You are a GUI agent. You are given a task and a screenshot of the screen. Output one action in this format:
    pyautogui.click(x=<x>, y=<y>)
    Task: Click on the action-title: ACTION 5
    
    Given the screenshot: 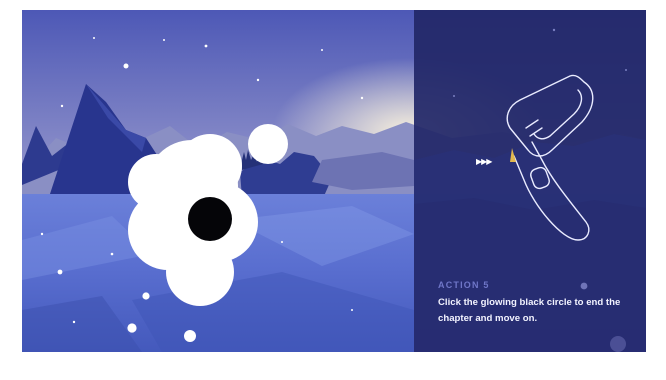 What is the action you would take?
    pyautogui.click(x=464, y=285)
    